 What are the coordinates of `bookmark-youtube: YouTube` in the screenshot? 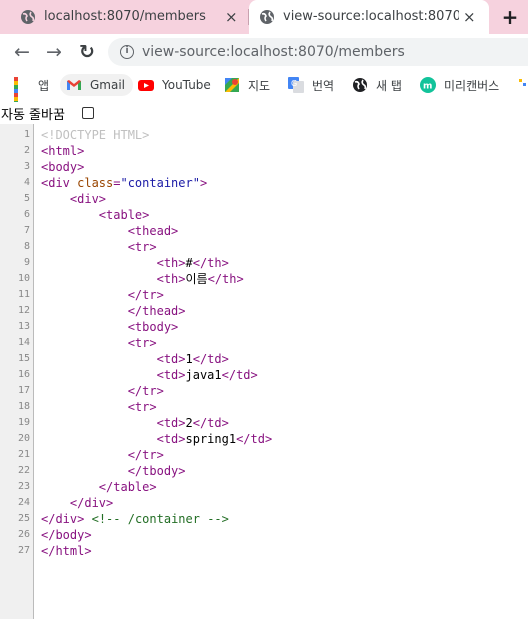 It's located at (174, 85).